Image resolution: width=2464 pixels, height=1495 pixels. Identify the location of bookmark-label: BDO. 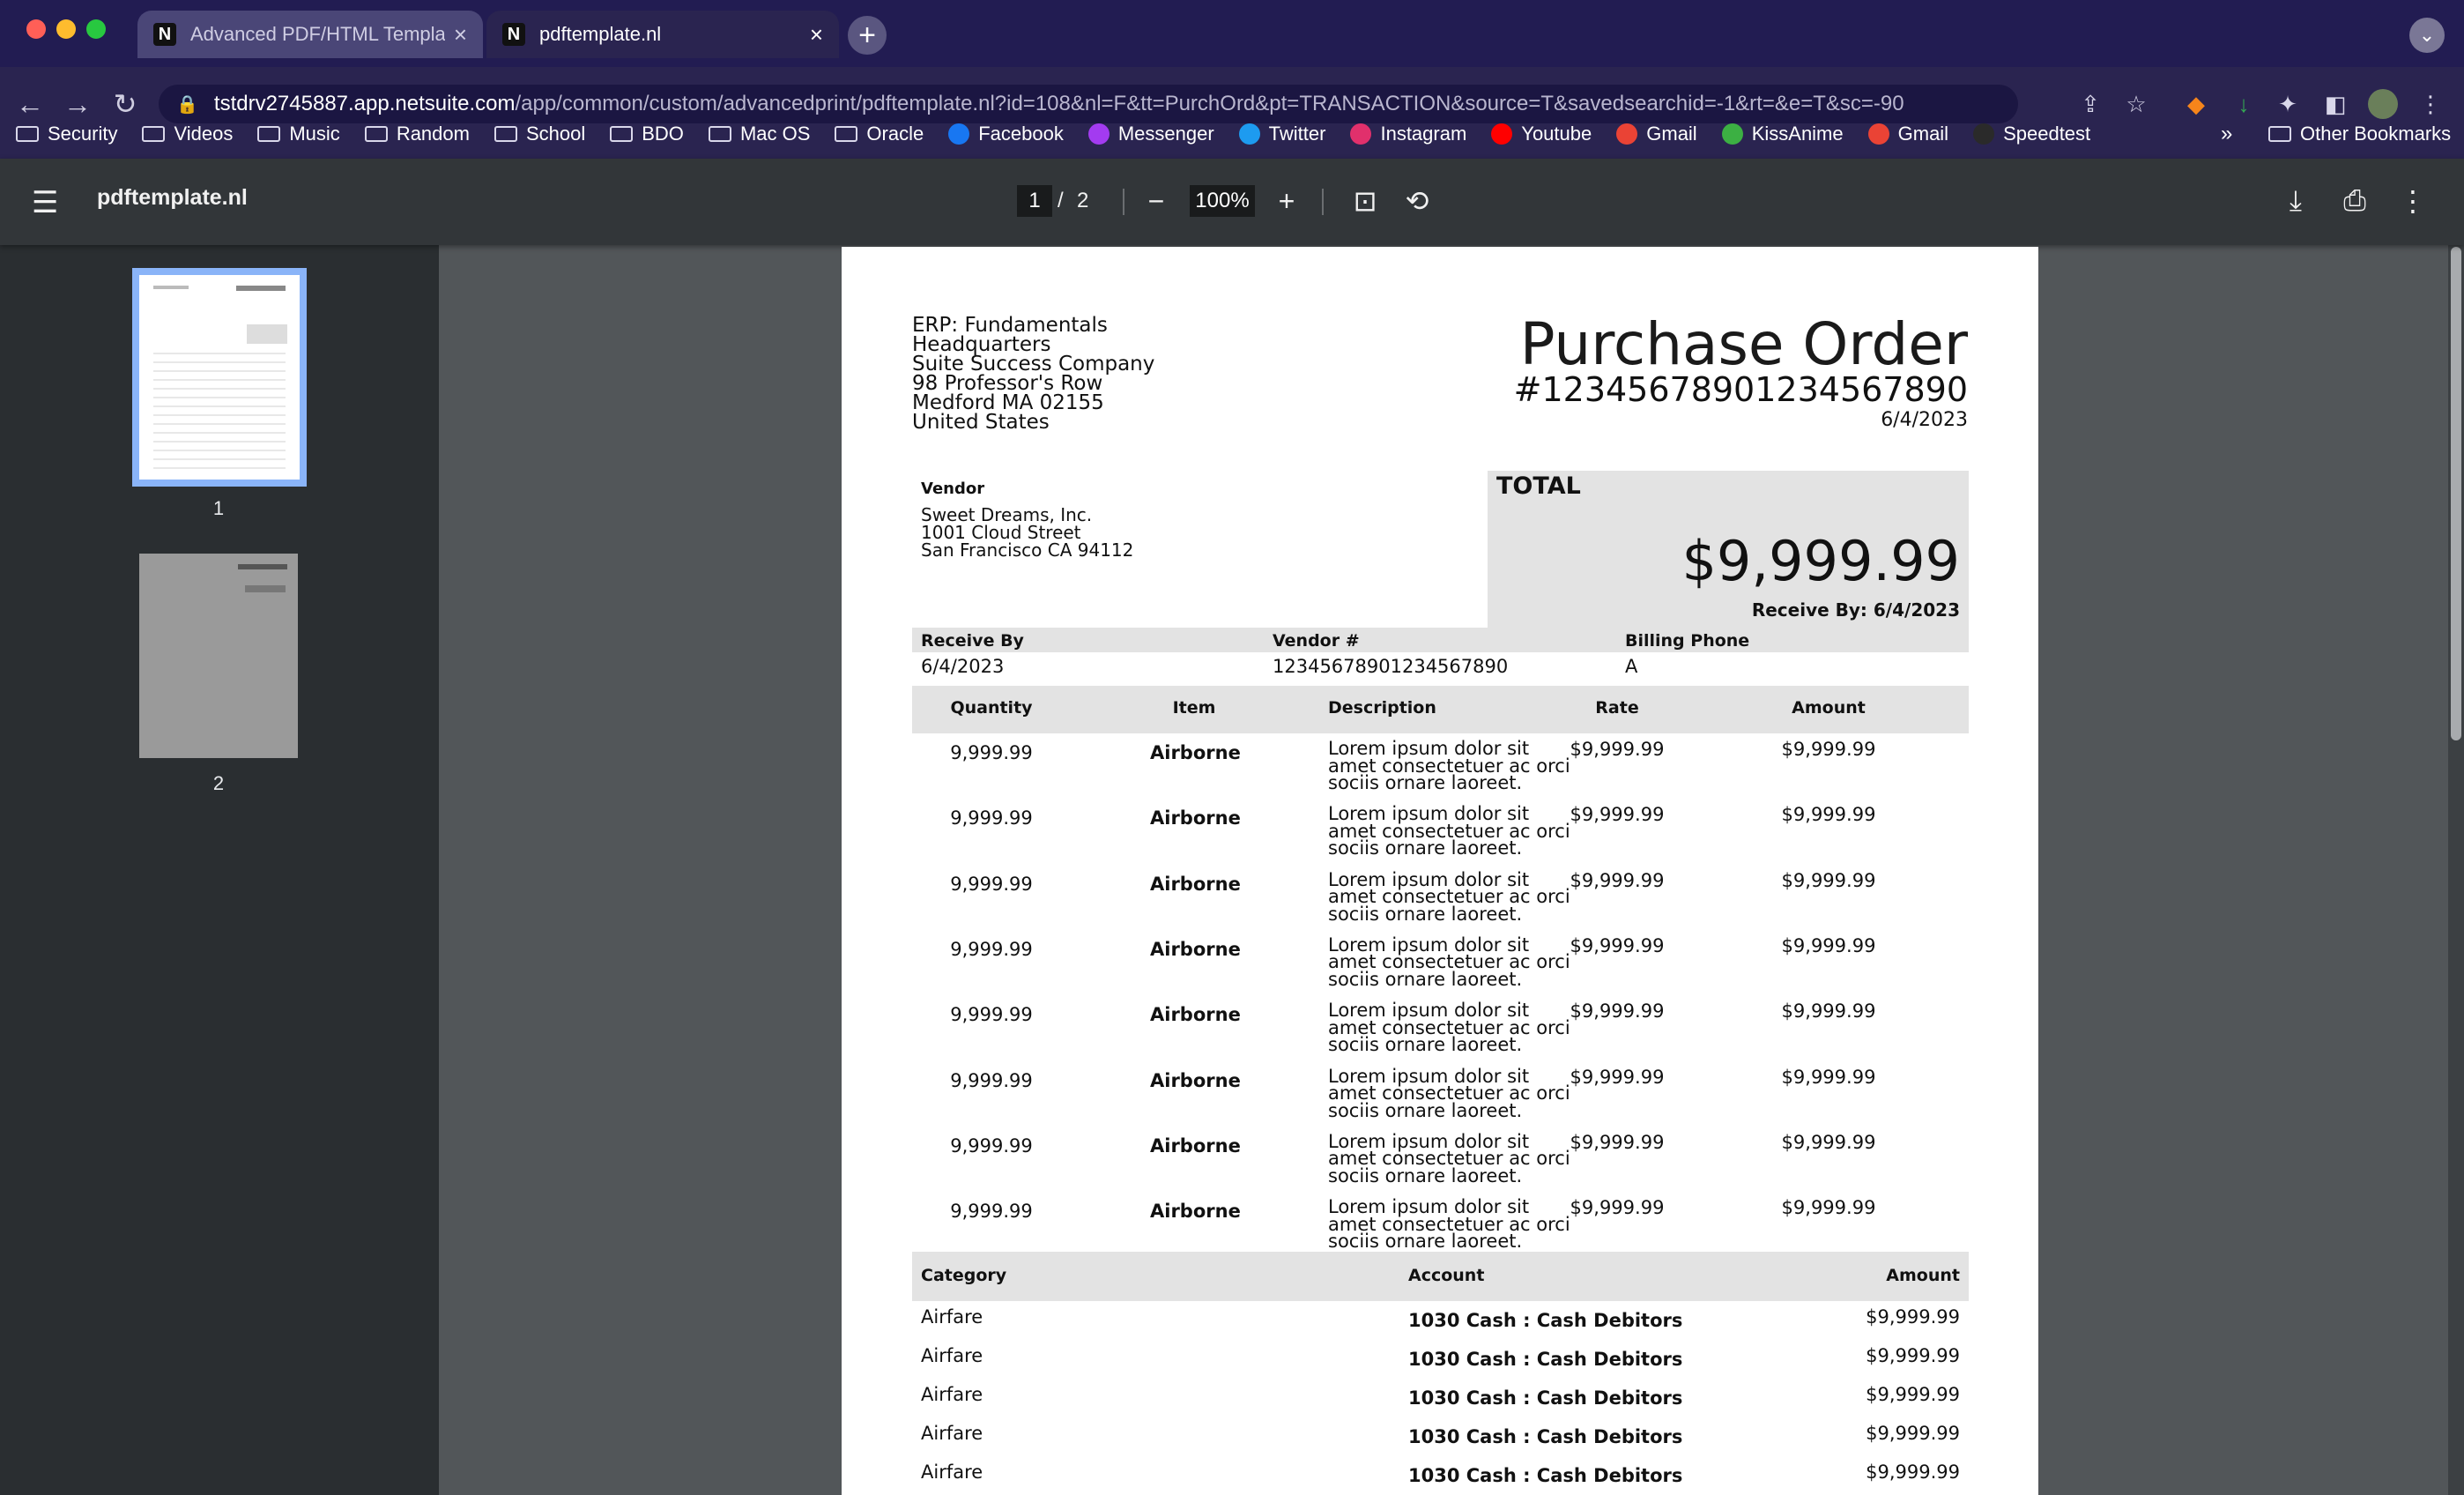
(663, 134).